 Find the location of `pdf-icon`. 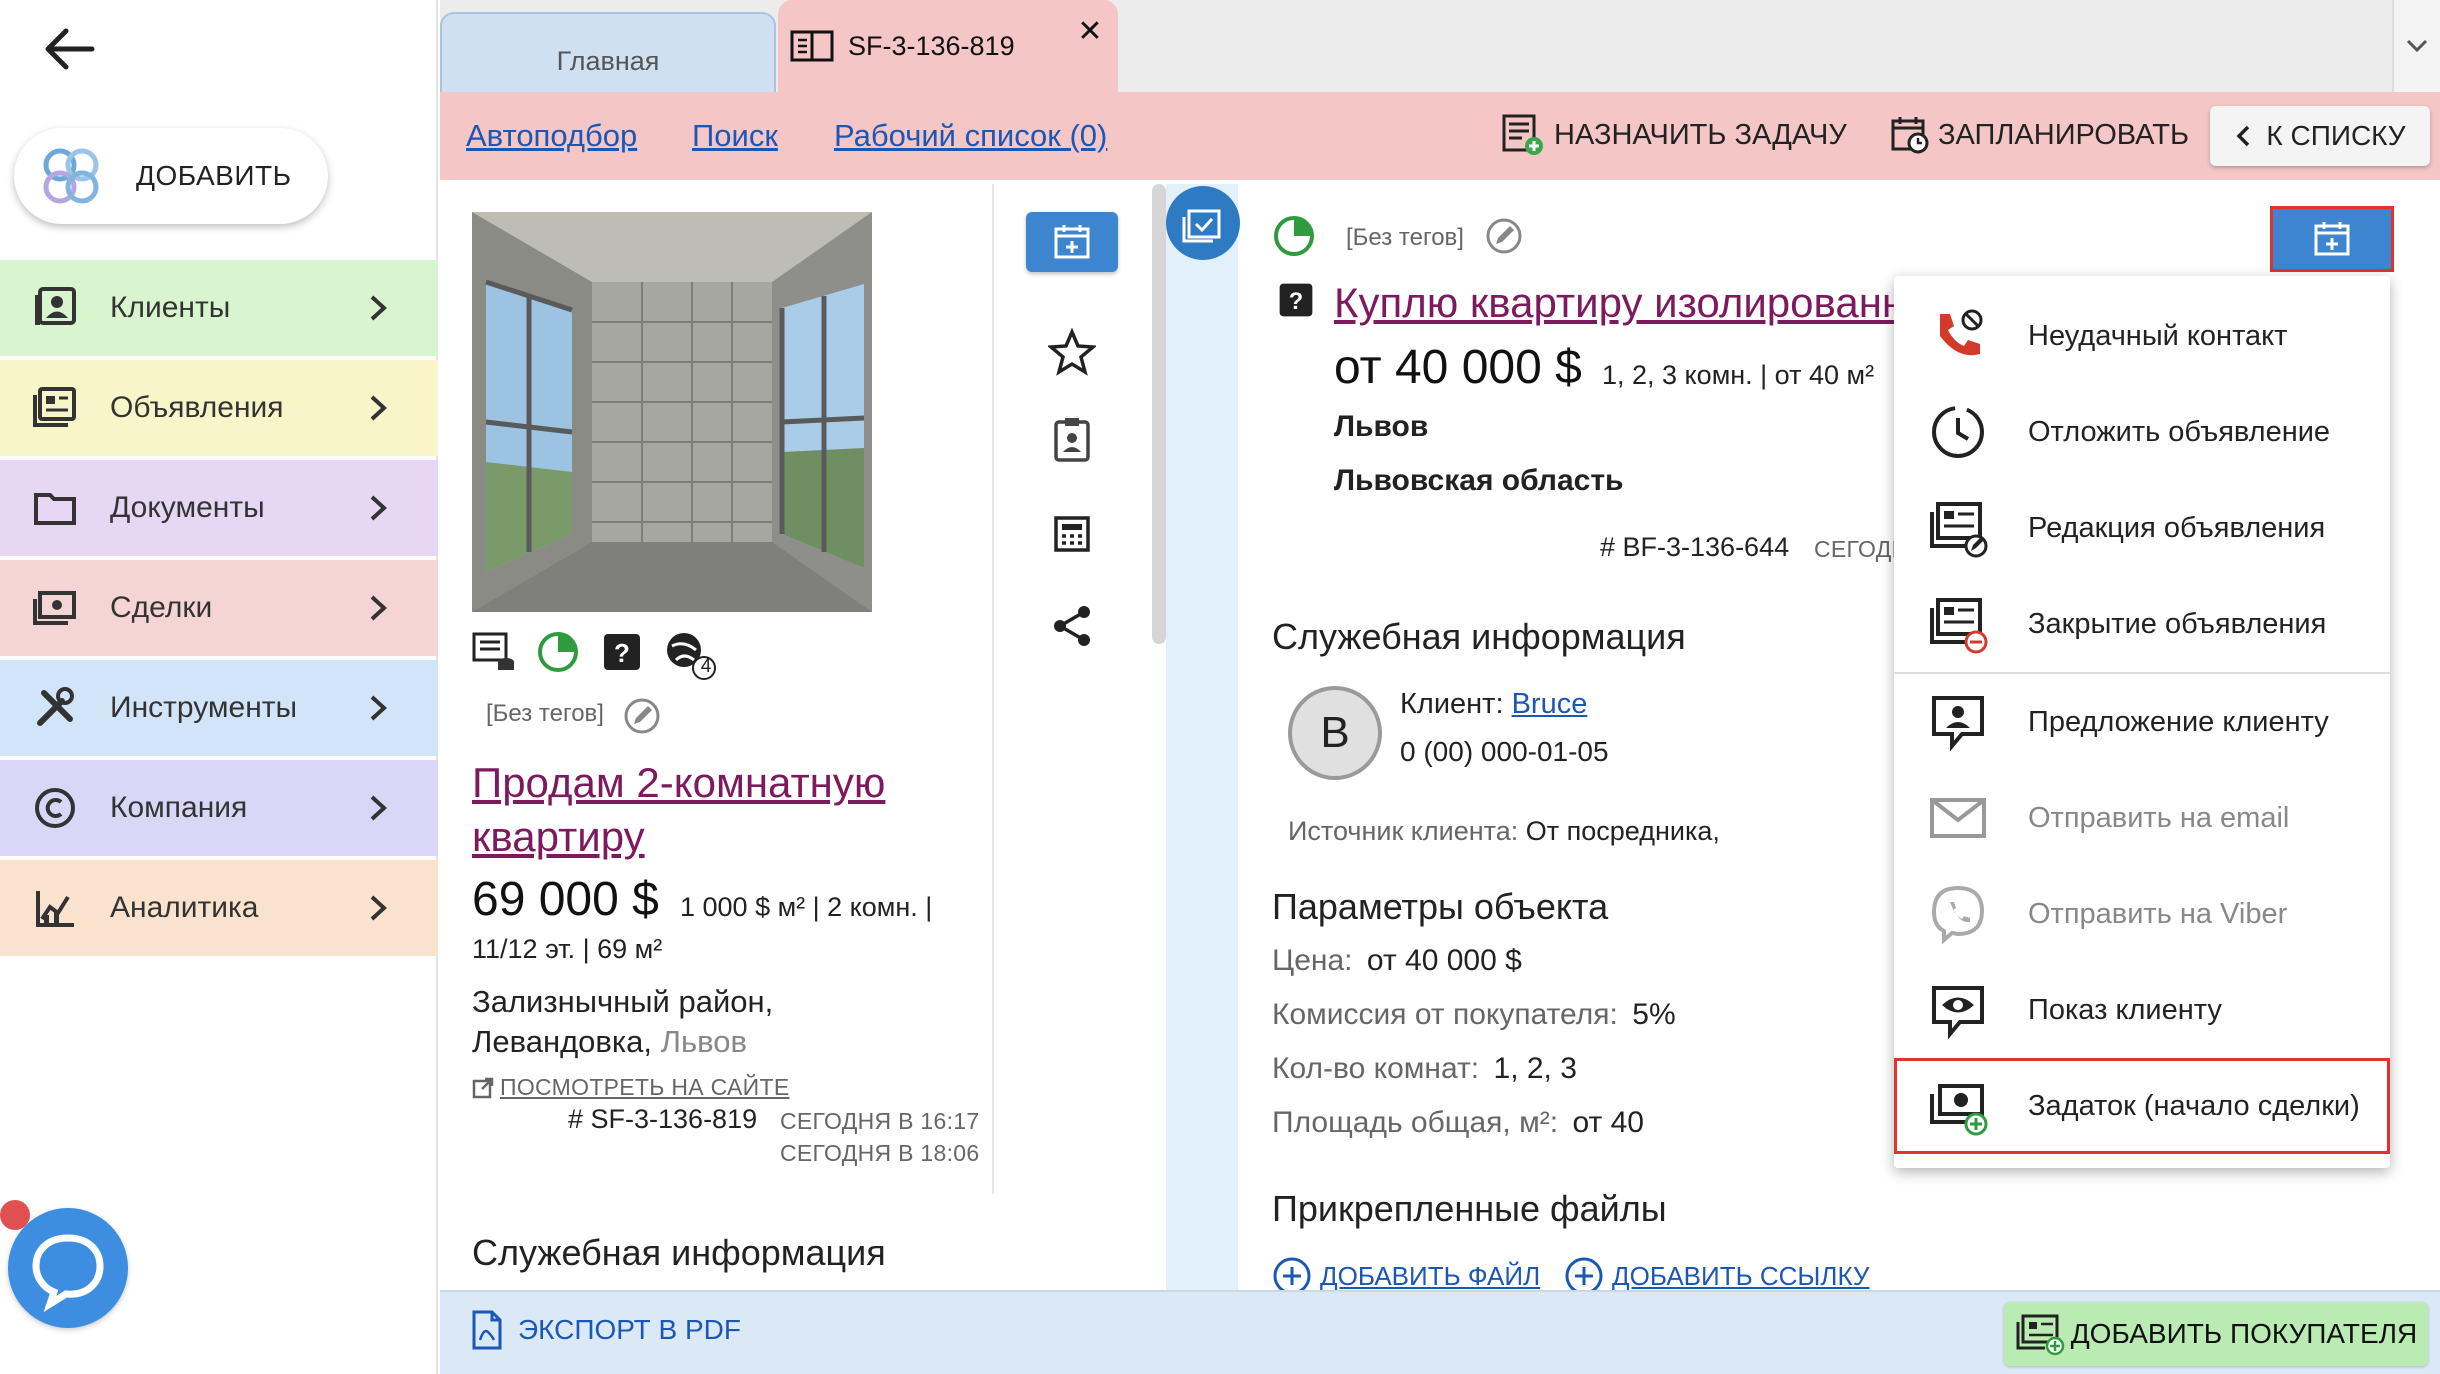

pdf-icon is located at coordinates (487, 1330).